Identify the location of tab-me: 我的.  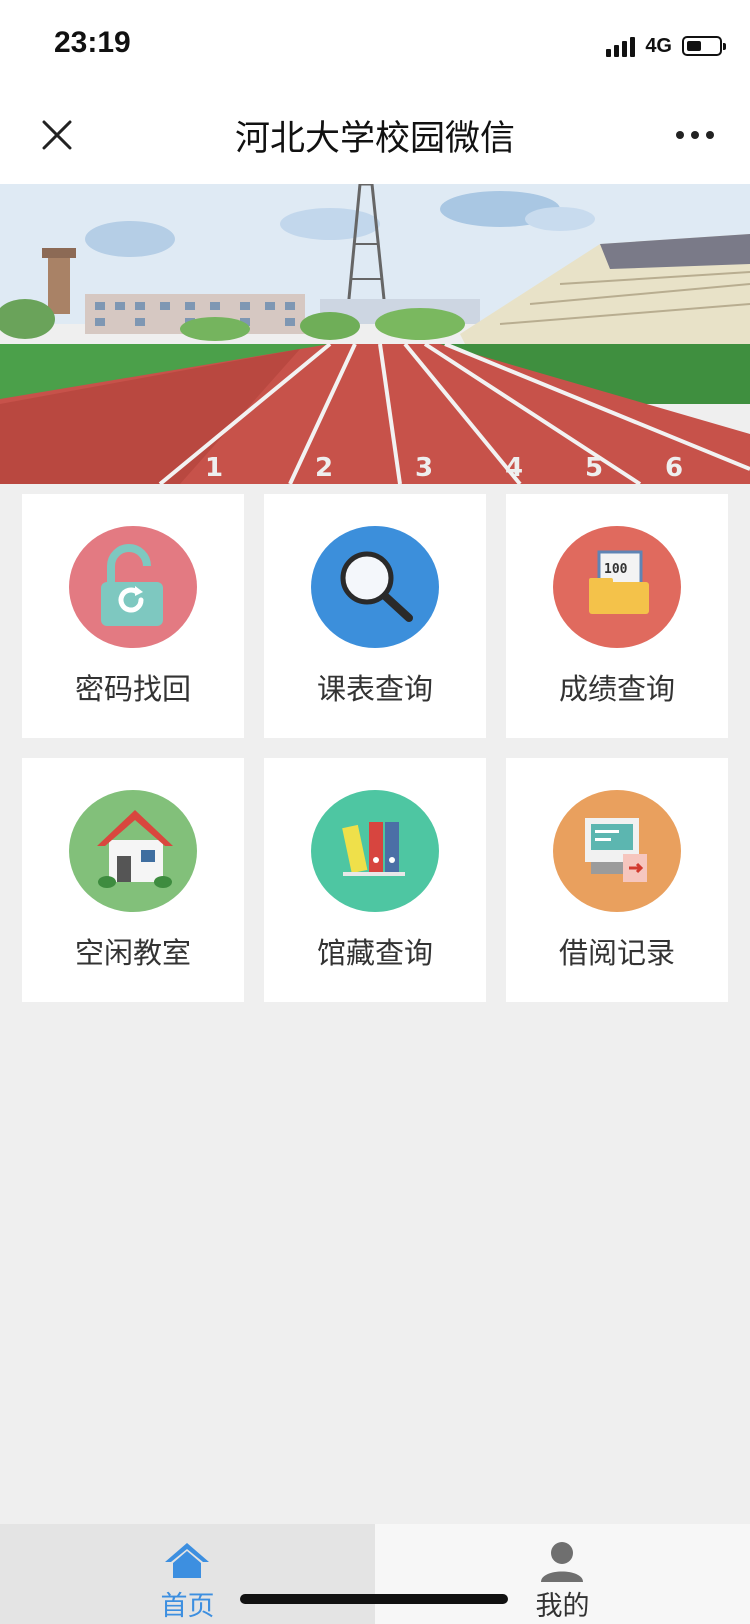
(562, 1574).